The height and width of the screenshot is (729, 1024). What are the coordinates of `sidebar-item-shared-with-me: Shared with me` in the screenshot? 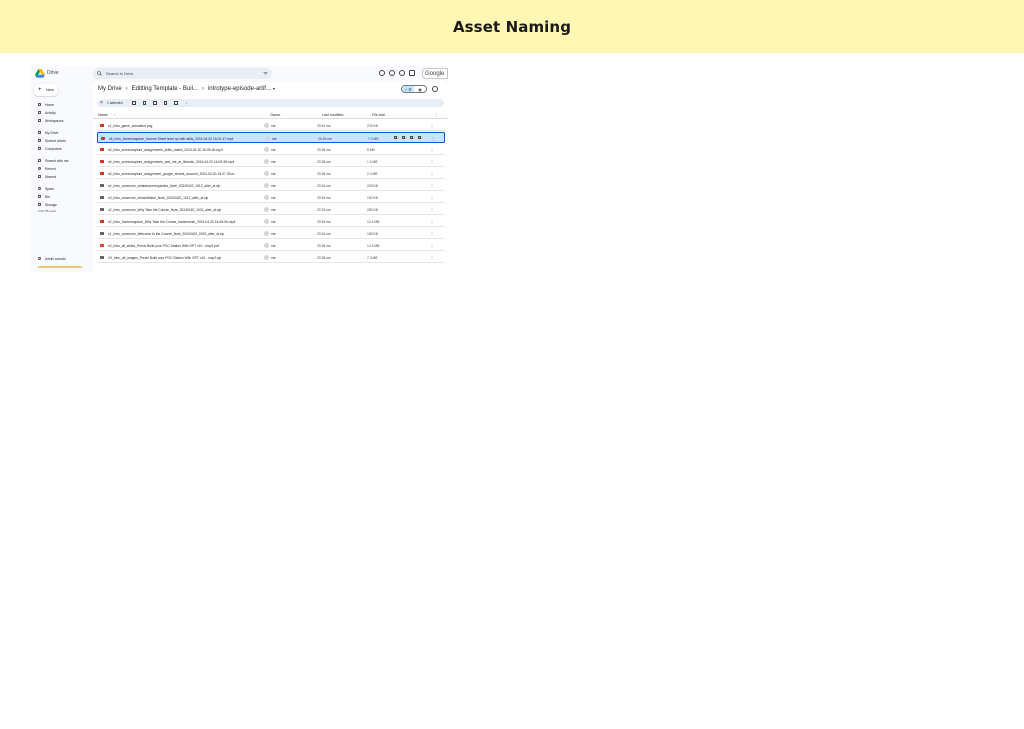 It's located at (62, 161).